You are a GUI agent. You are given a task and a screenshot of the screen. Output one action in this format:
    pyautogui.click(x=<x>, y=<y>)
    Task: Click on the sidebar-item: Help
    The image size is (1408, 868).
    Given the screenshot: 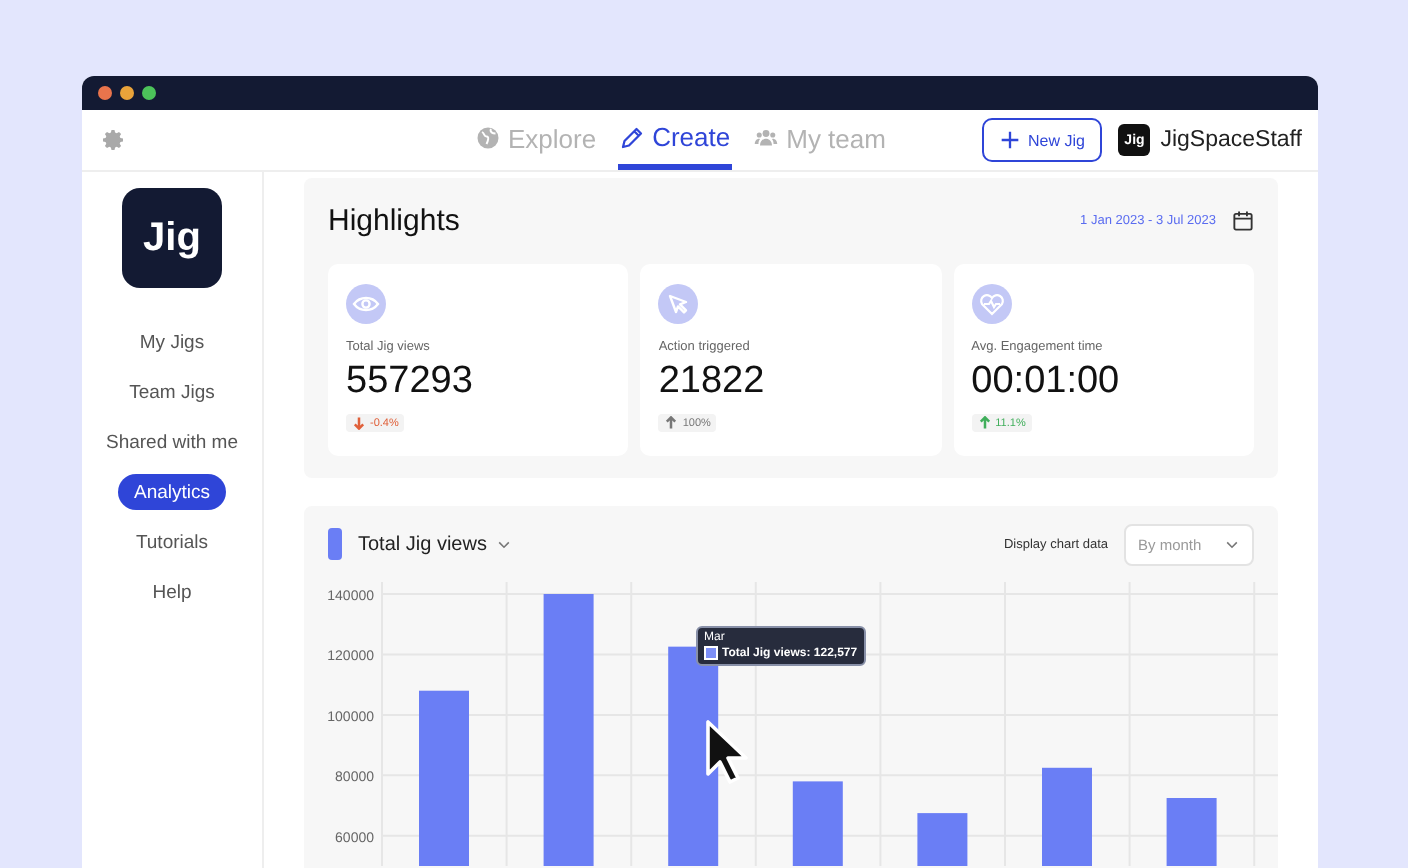 What is the action you would take?
    pyautogui.click(x=172, y=592)
    